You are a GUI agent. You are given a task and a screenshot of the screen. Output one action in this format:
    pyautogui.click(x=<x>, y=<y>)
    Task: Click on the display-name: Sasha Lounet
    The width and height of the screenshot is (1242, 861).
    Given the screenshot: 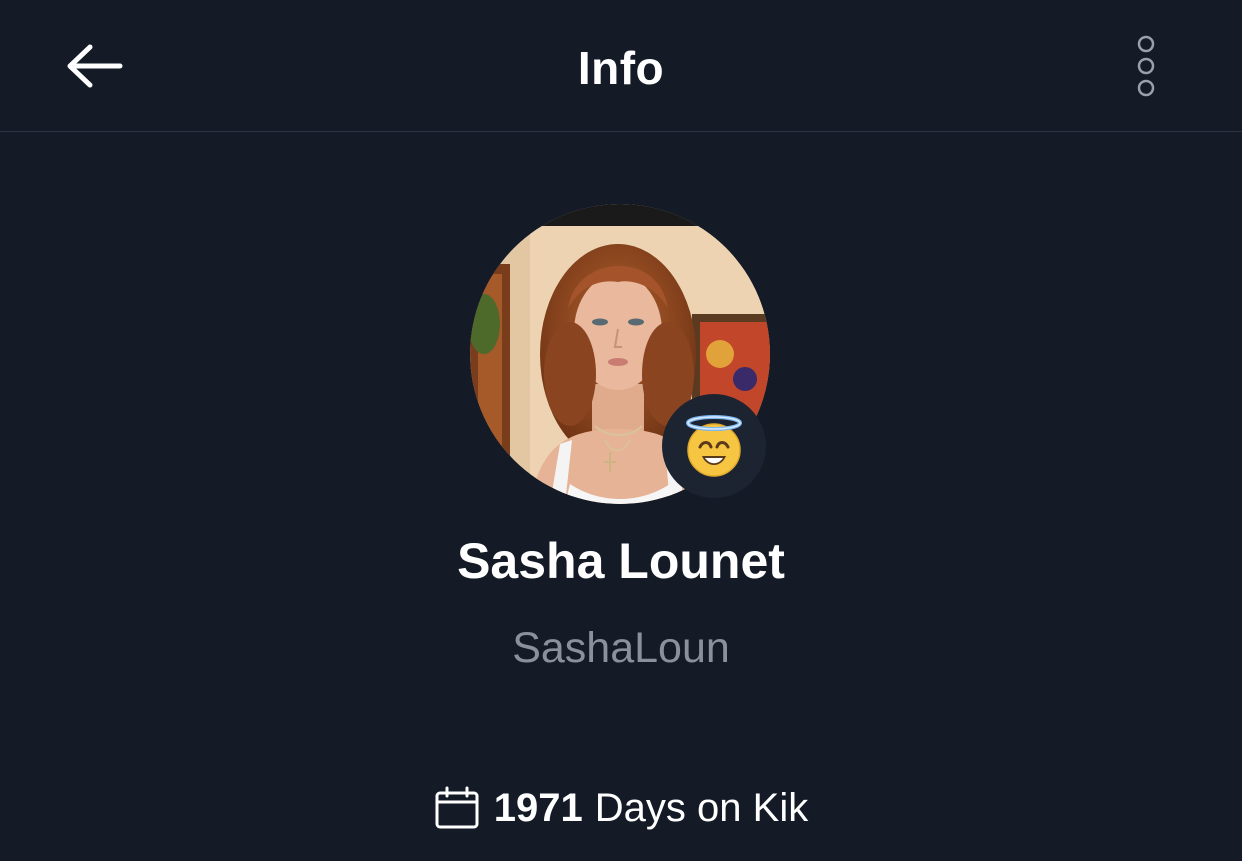 What is the action you would take?
    pyautogui.click(x=621, y=561)
    